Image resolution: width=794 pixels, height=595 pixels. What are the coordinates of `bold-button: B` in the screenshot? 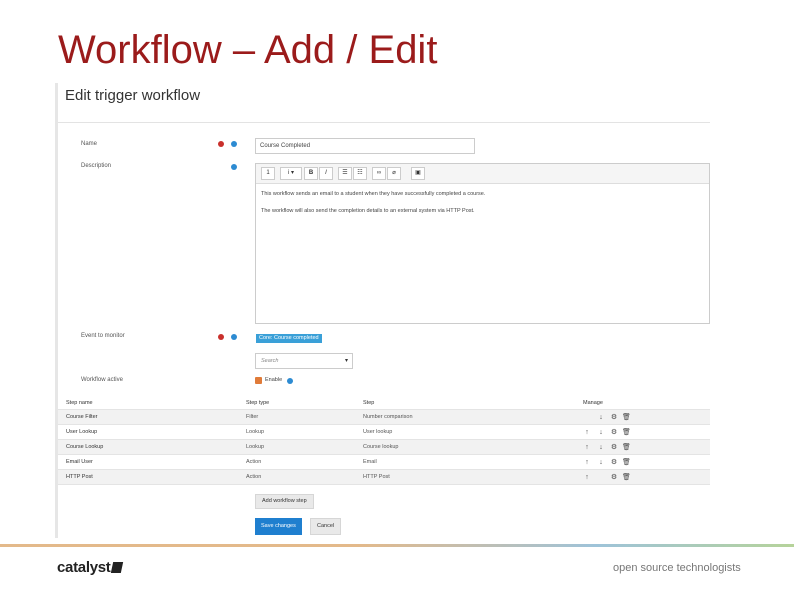 It's located at (311, 173).